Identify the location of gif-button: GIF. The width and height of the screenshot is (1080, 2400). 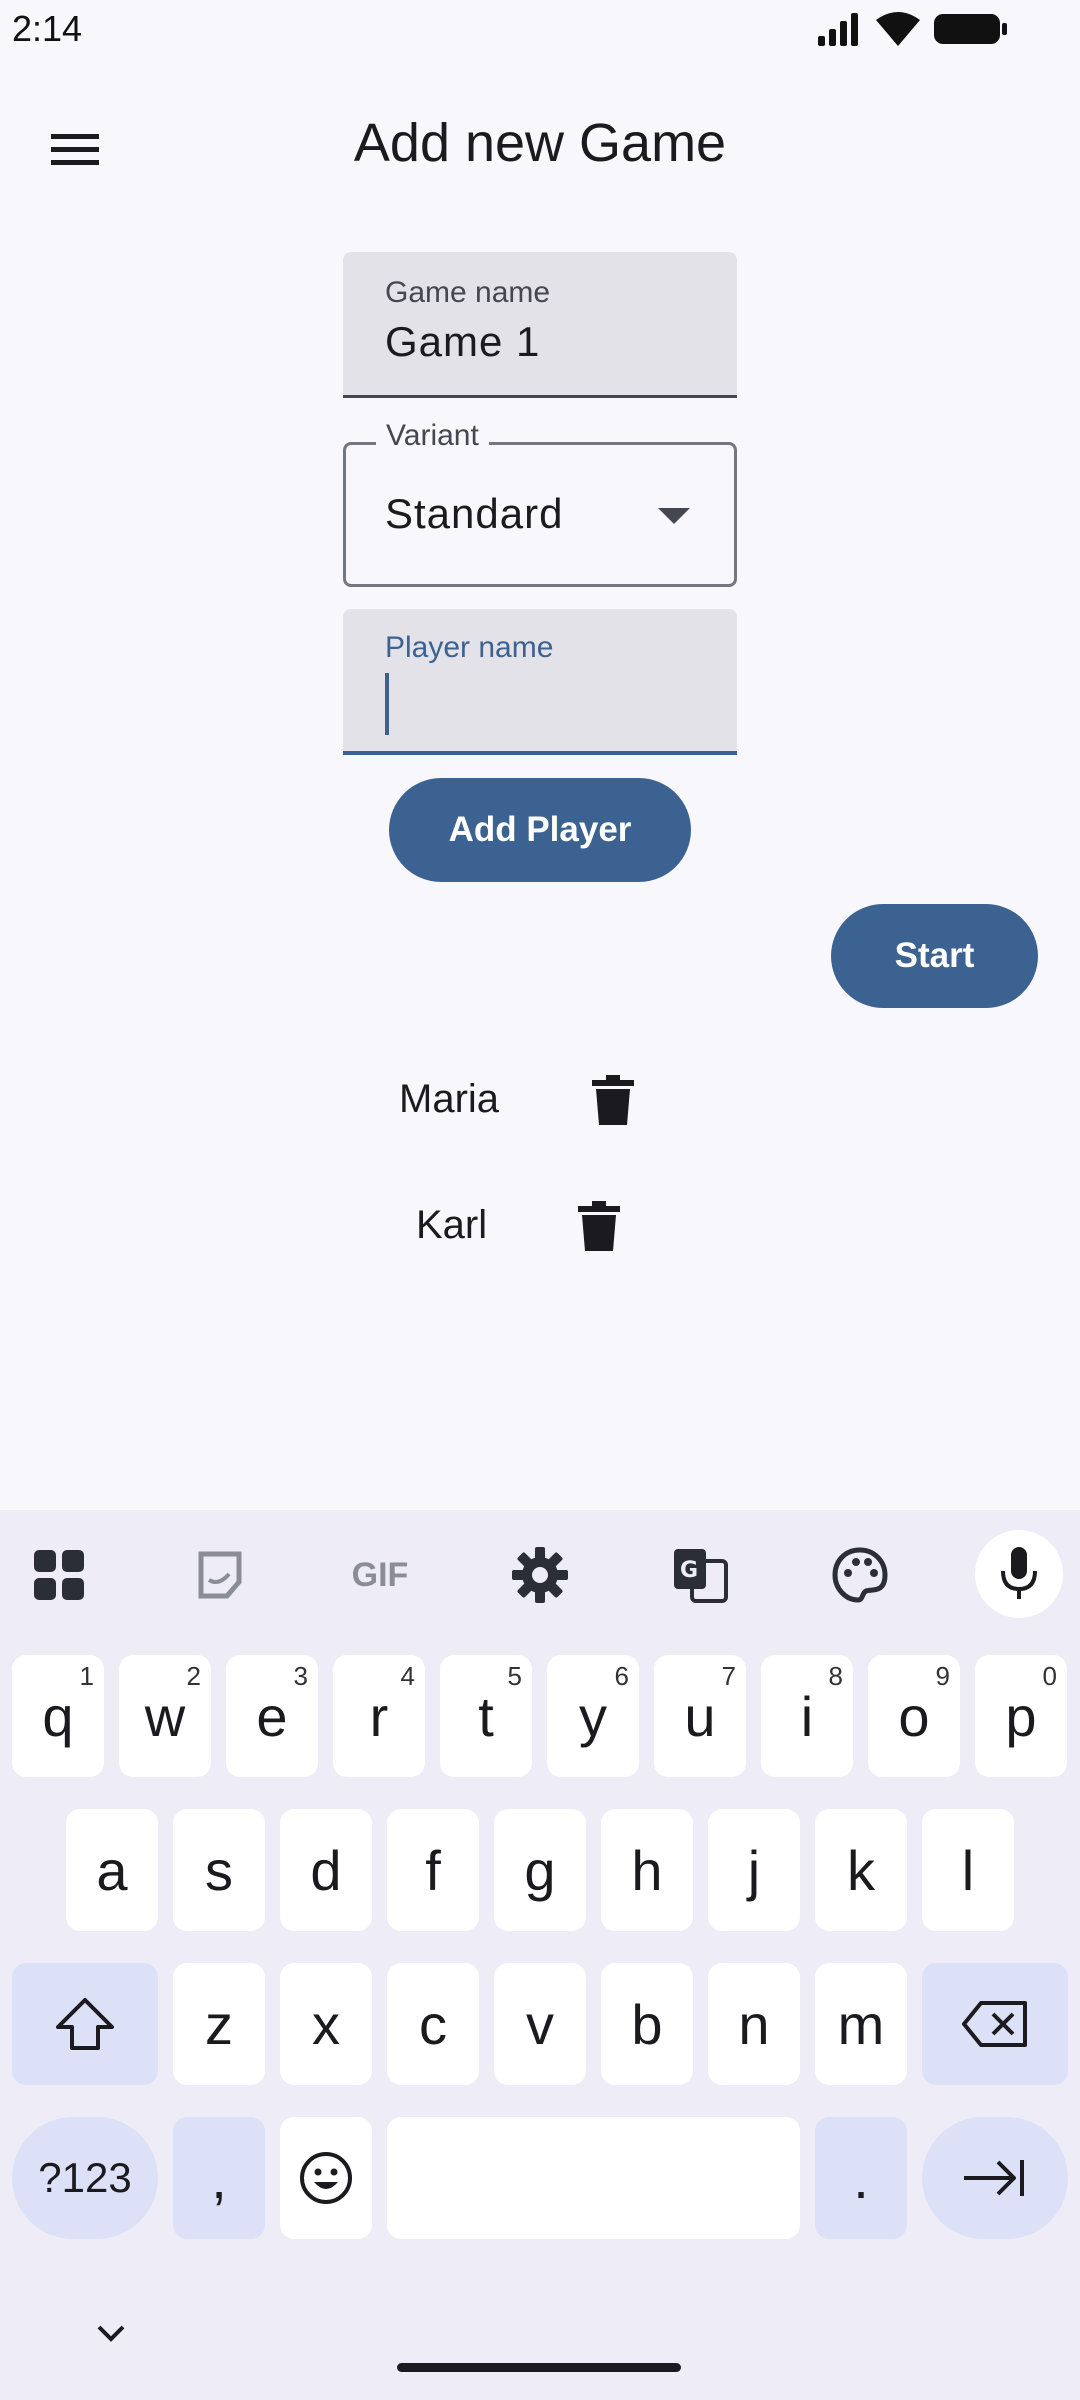
(380, 1575).